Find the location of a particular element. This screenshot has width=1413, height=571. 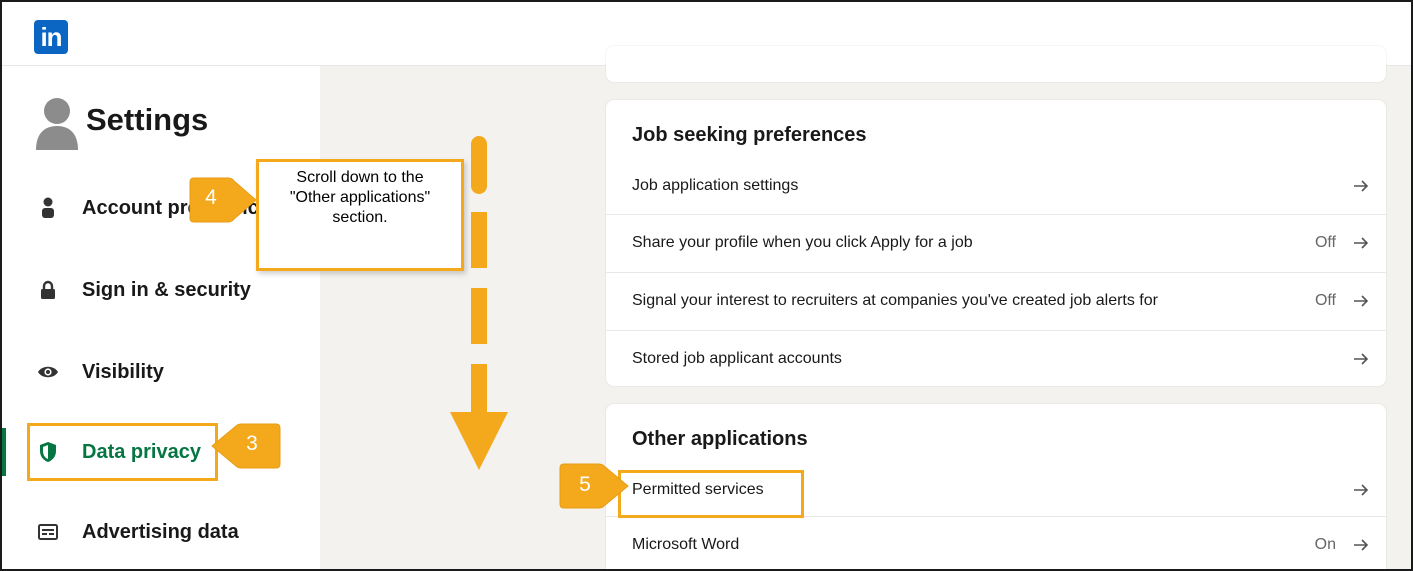

annotation-note-line: Scroll down to the is located at coordinates (360, 177).